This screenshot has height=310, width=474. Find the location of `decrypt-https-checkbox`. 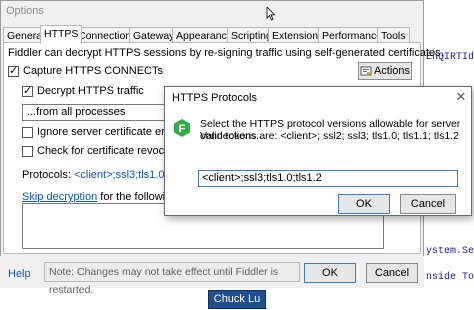

decrypt-https-checkbox is located at coordinates (27, 91).